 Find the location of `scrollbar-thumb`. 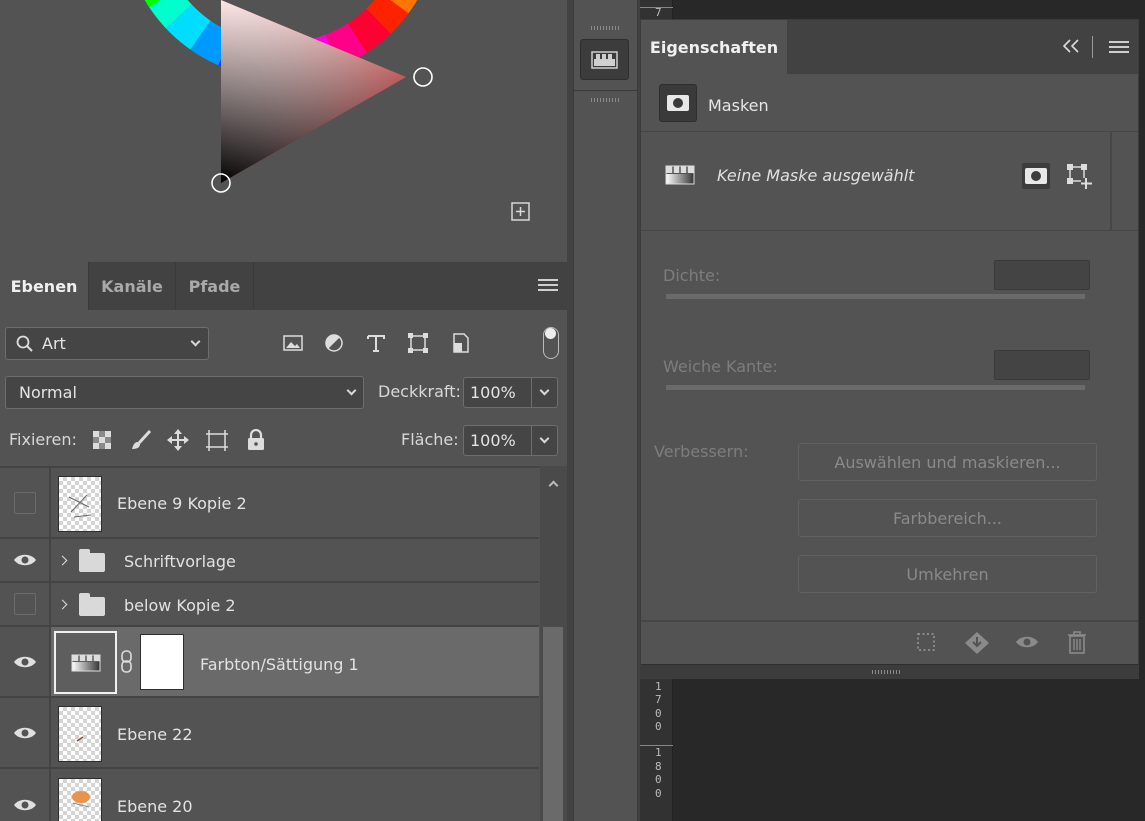

scrollbar-thumb is located at coordinates (553, 724).